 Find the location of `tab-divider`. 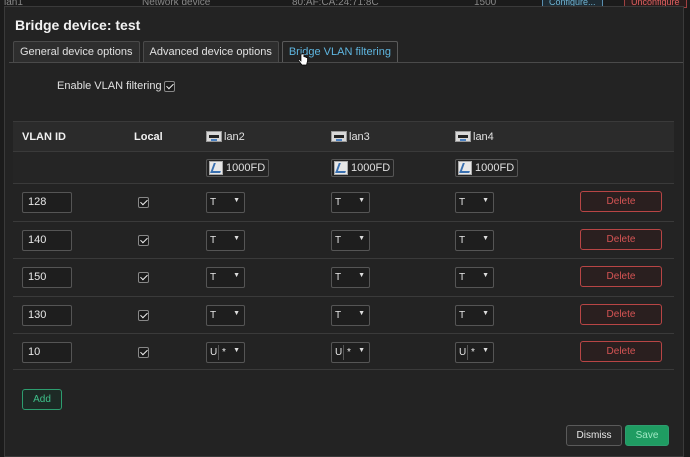

tab-divider is located at coordinates (346, 62).